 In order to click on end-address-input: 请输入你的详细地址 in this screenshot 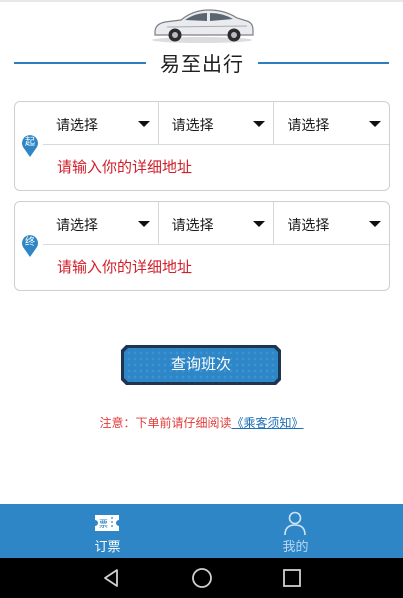, I will do `click(217, 267)`.